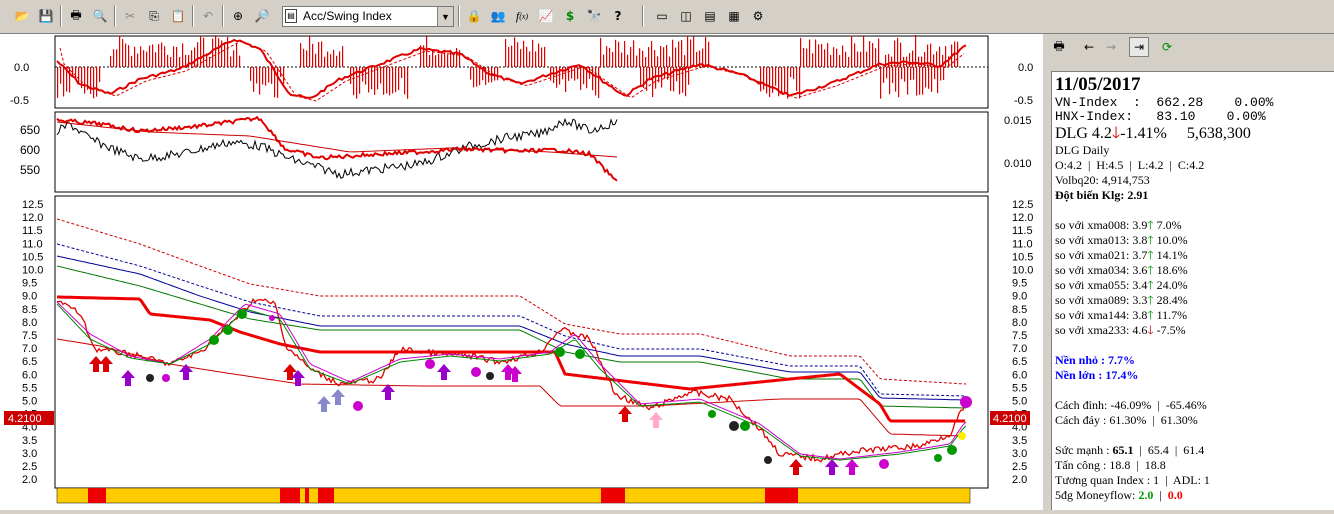 This screenshot has width=1334, height=514. What do you see at coordinates (474, 16) in the screenshot?
I see `lock-icon: 🔒` at bounding box center [474, 16].